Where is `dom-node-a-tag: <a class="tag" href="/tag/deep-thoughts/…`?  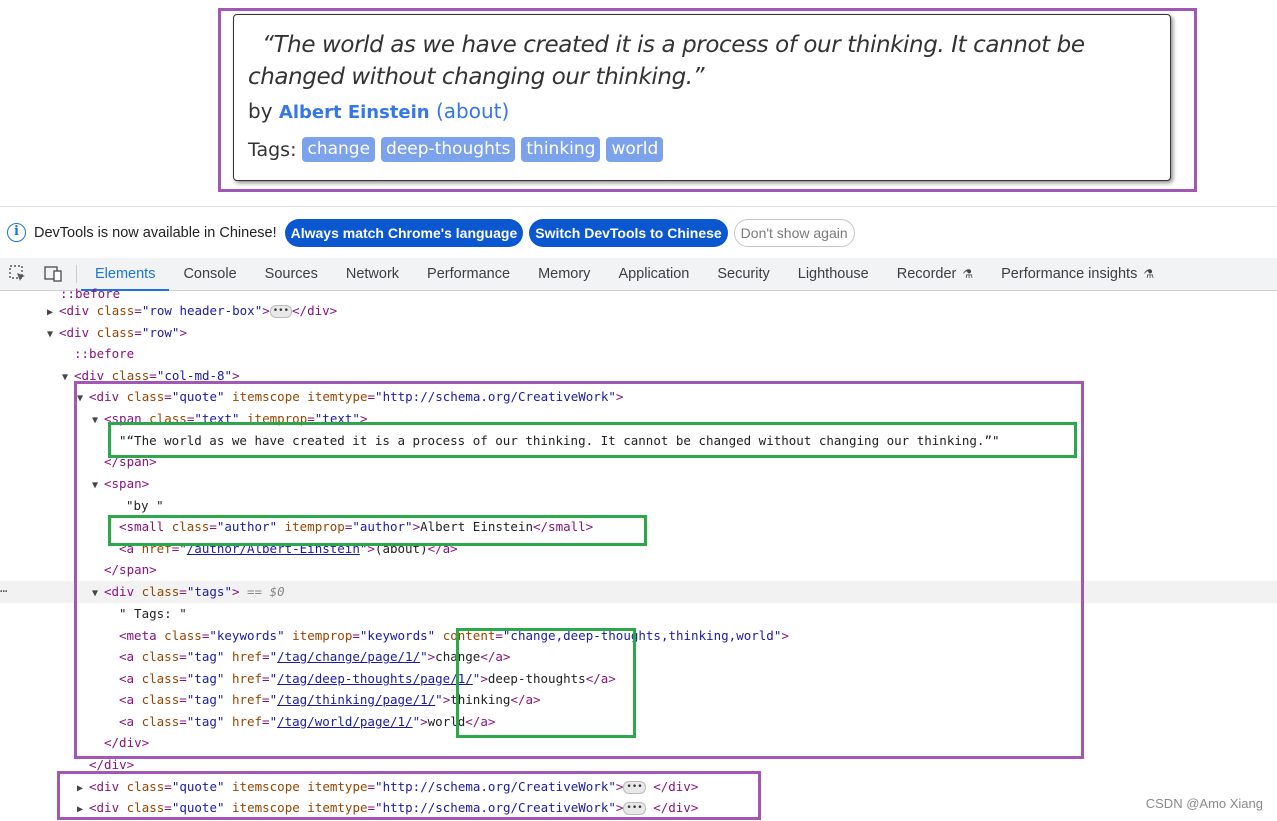
dom-node-a-tag: <a class="tag" href="/tag/deep-thoughts/… is located at coordinates (367, 679).